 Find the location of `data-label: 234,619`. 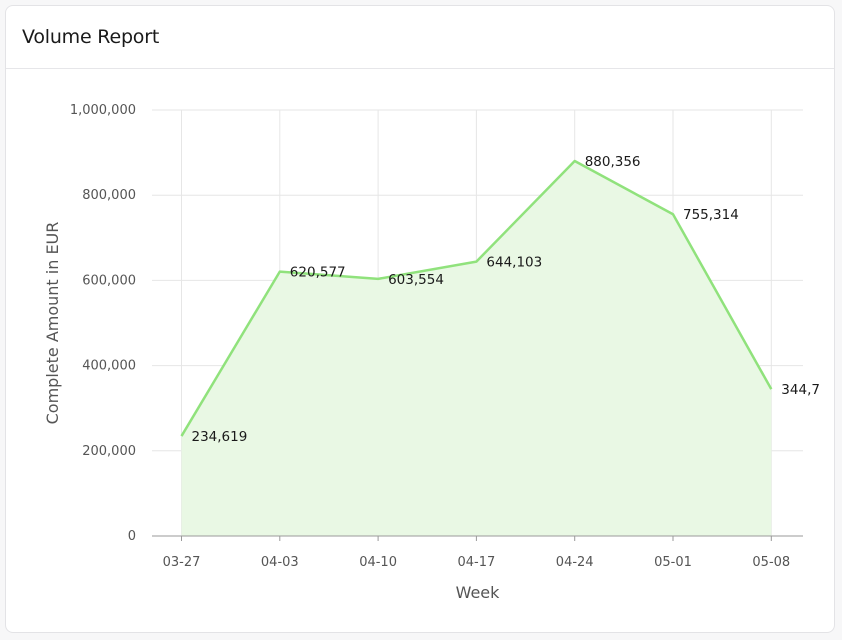

data-label: 234,619 is located at coordinates (220, 437).